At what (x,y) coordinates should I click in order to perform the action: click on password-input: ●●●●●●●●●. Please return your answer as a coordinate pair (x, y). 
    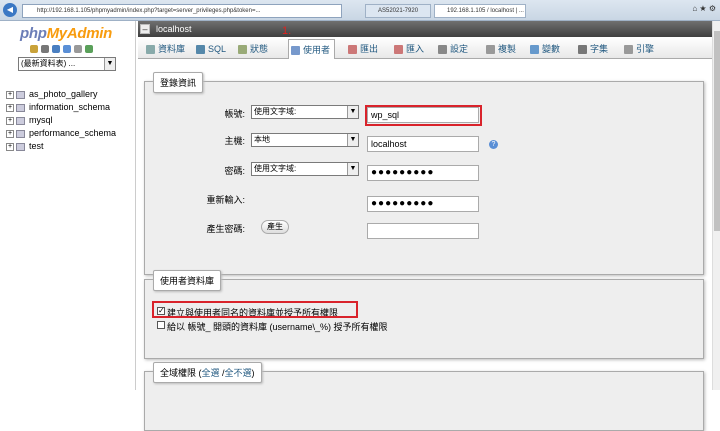
    Looking at the image, I should click on (423, 173).